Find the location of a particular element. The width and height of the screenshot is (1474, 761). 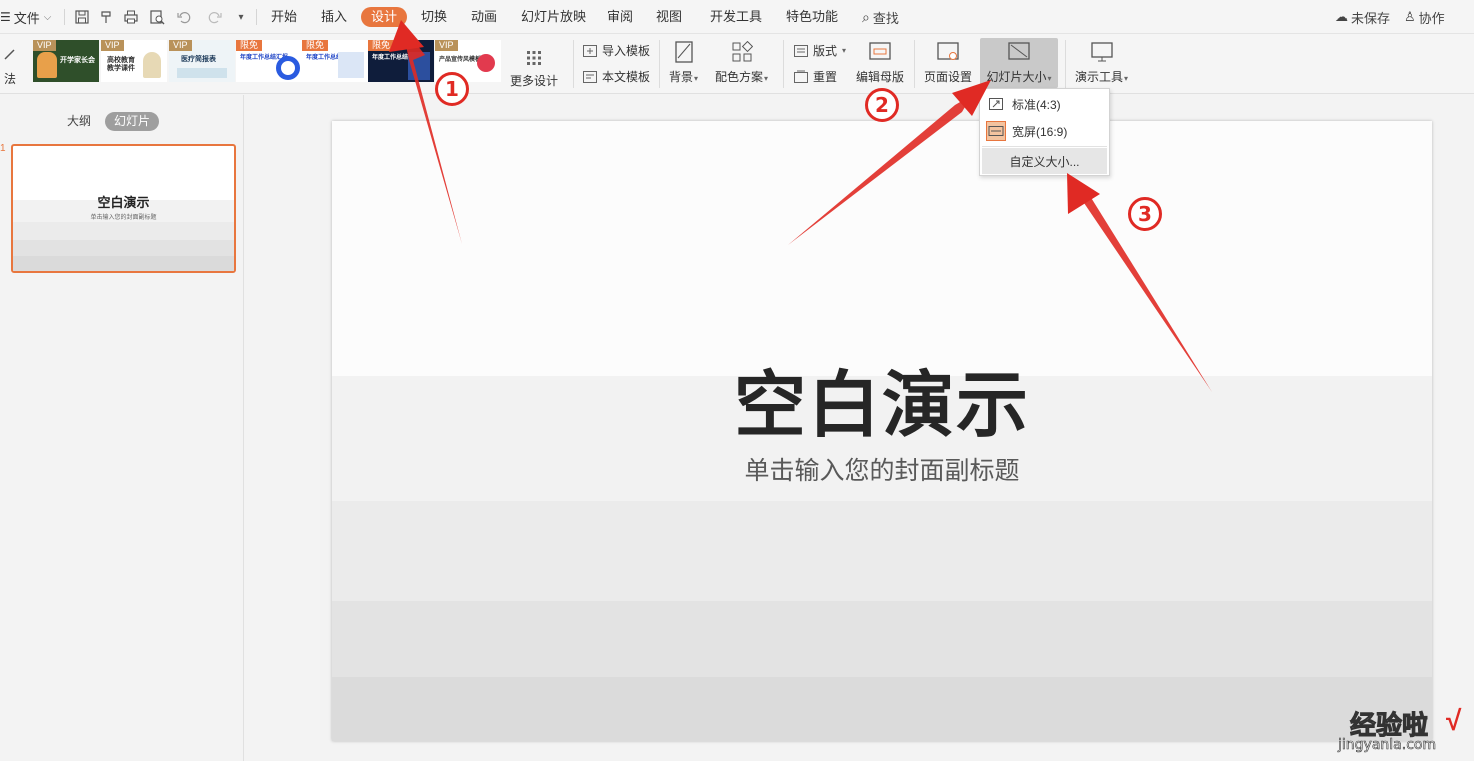

edit-master-button: 编辑母版 is located at coordinates (880, 62).